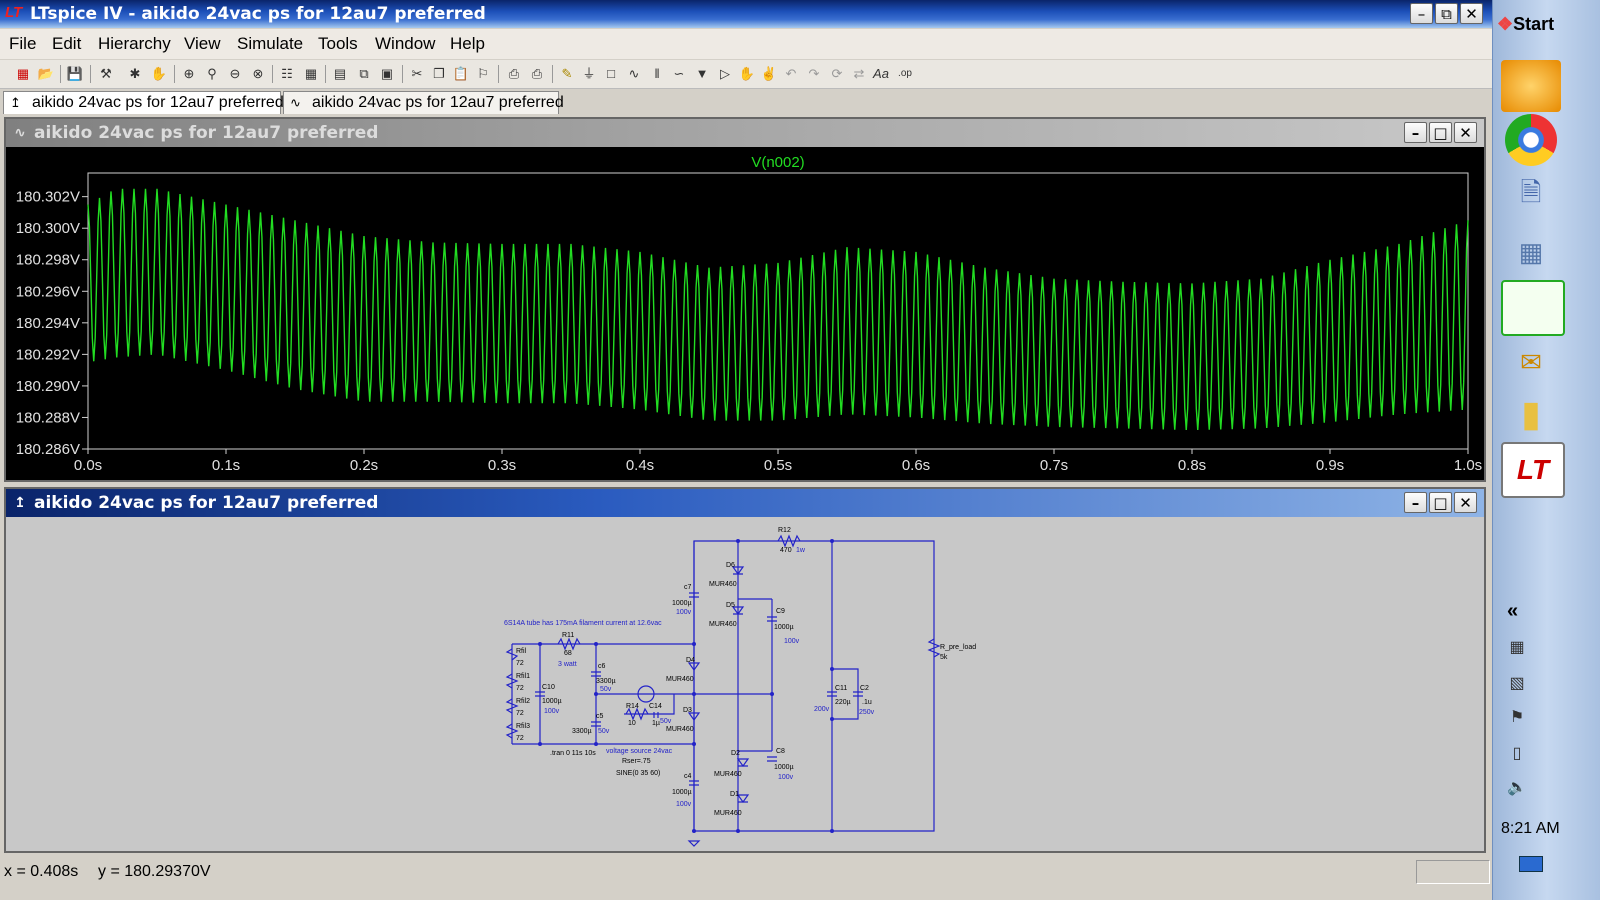 This screenshot has height=900, width=1600. I want to click on network-signal-icon: ▧, so click(1517, 684).